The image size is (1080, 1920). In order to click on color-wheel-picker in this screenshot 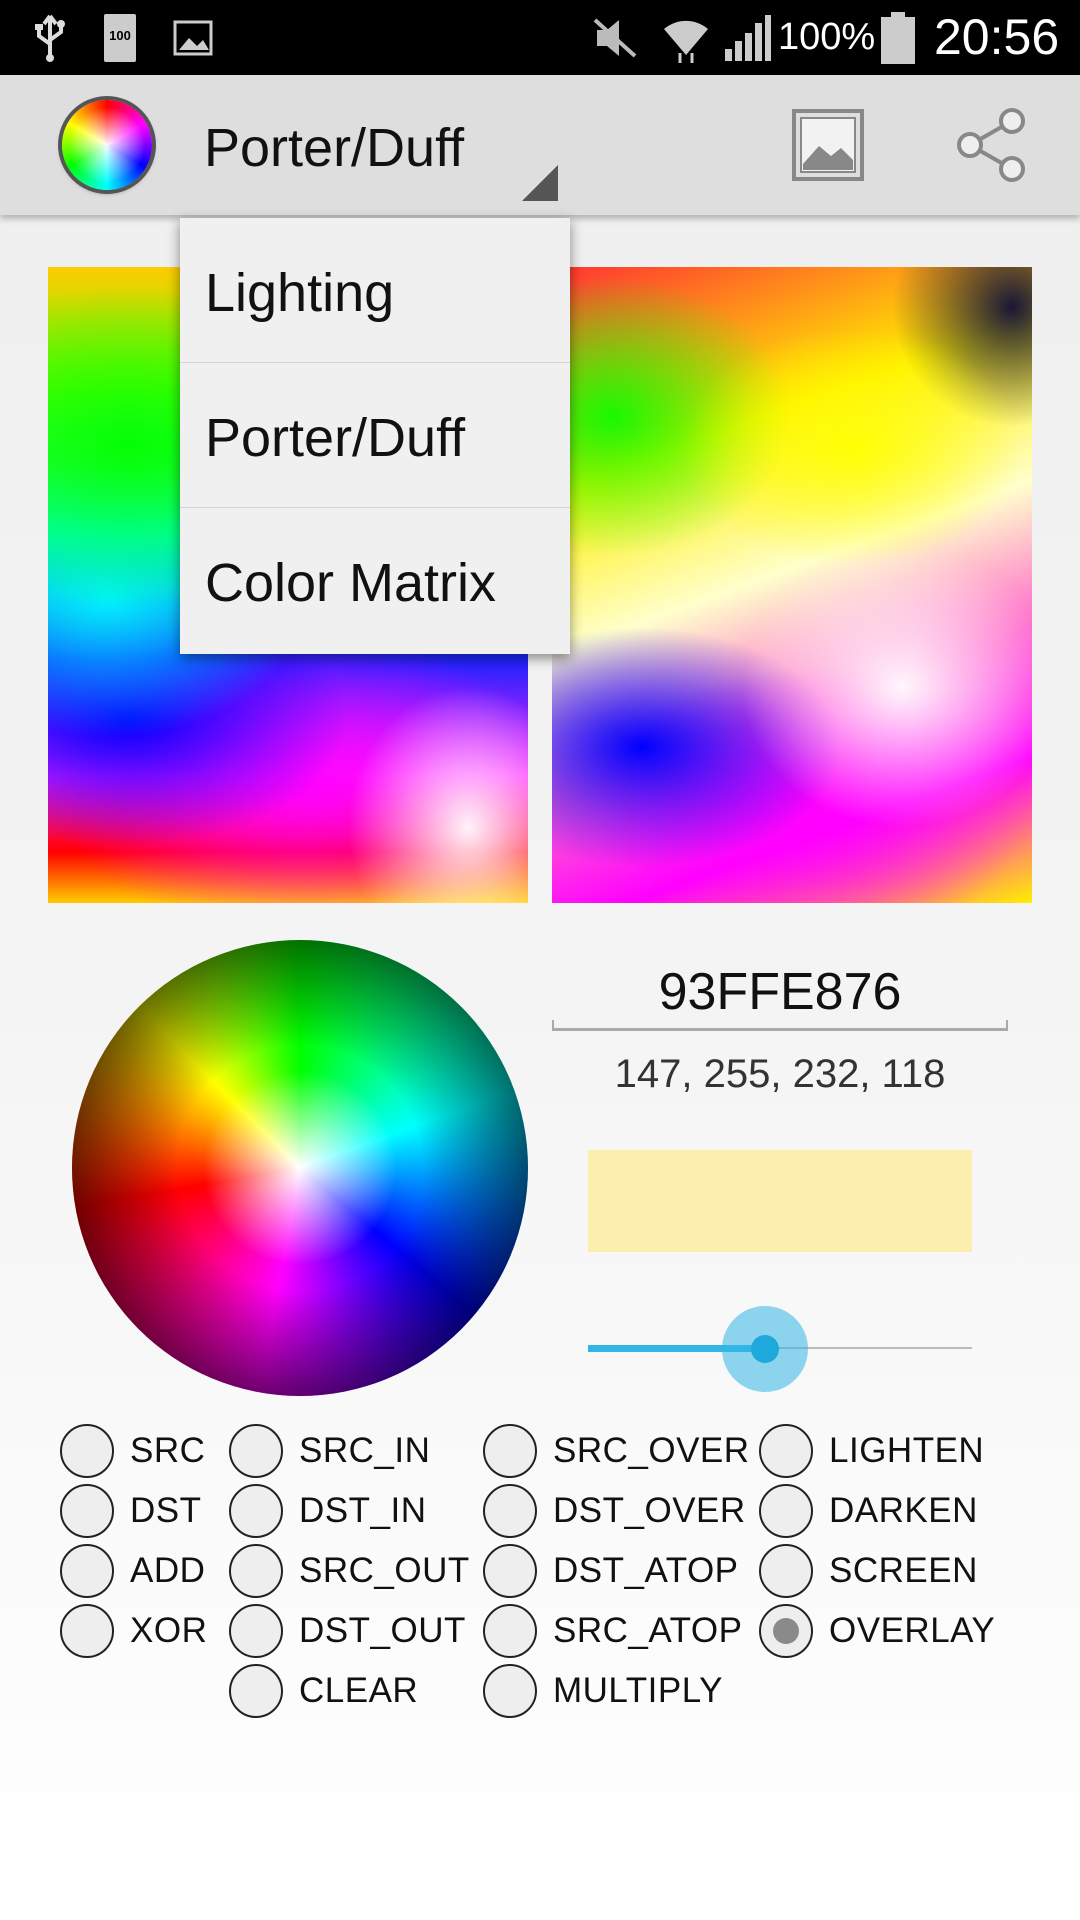, I will do `click(300, 1168)`.